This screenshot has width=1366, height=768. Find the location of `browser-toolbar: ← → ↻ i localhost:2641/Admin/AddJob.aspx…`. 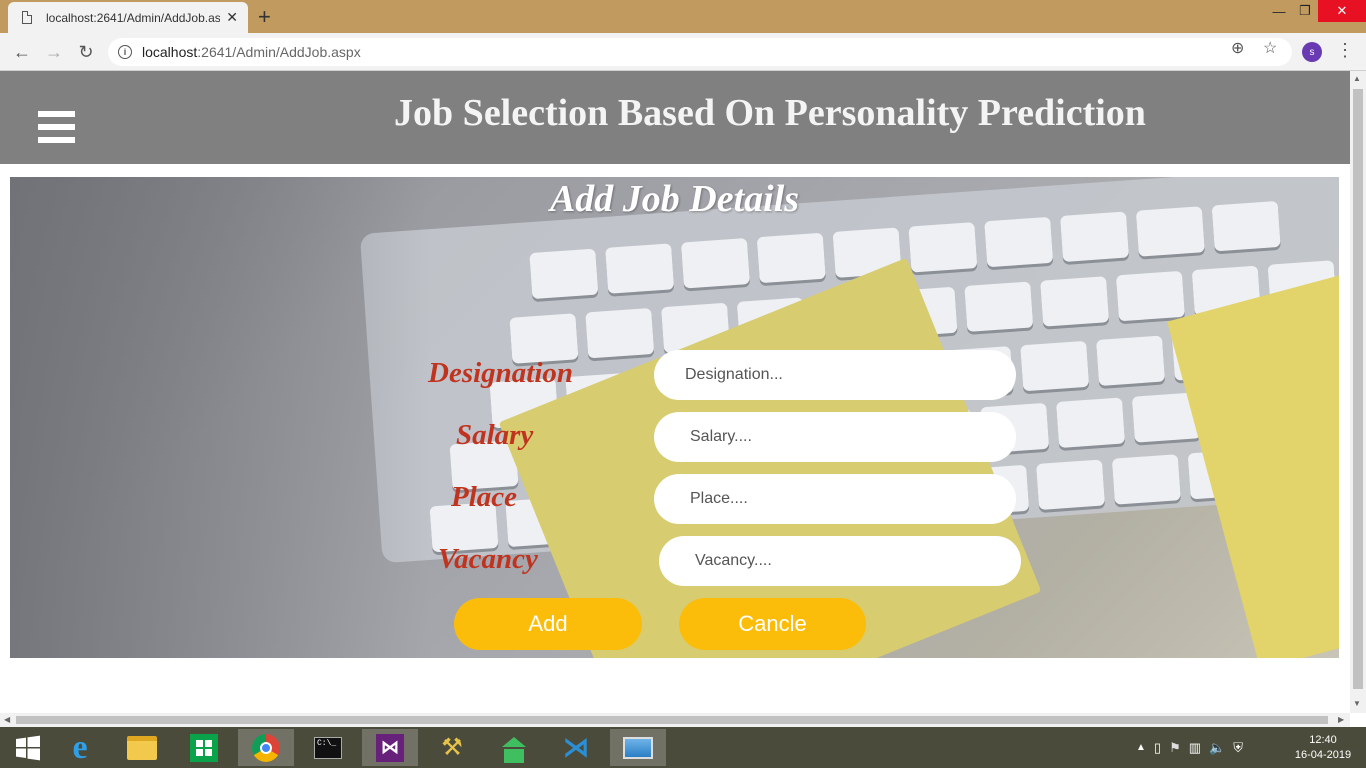

browser-toolbar: ← → ↻ i localhost:2641/Admin/AddJob.aspx… is located at coordinates (683, 52).